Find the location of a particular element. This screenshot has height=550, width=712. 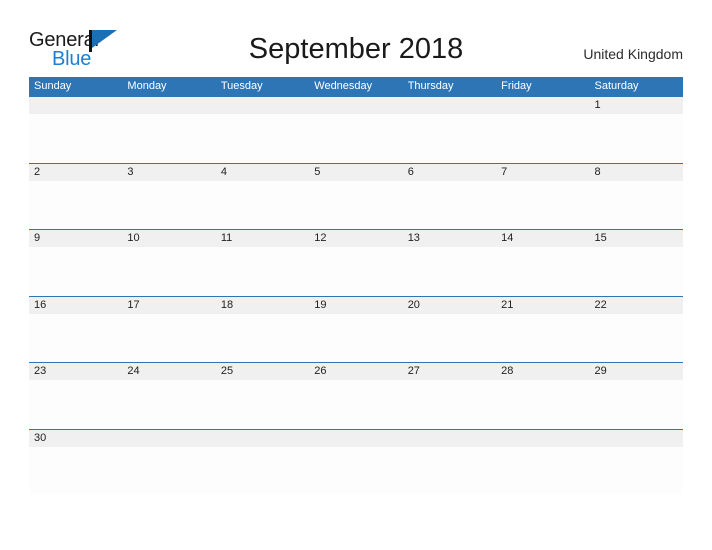

day-cell: 17 is located at coordinates (169, 329).